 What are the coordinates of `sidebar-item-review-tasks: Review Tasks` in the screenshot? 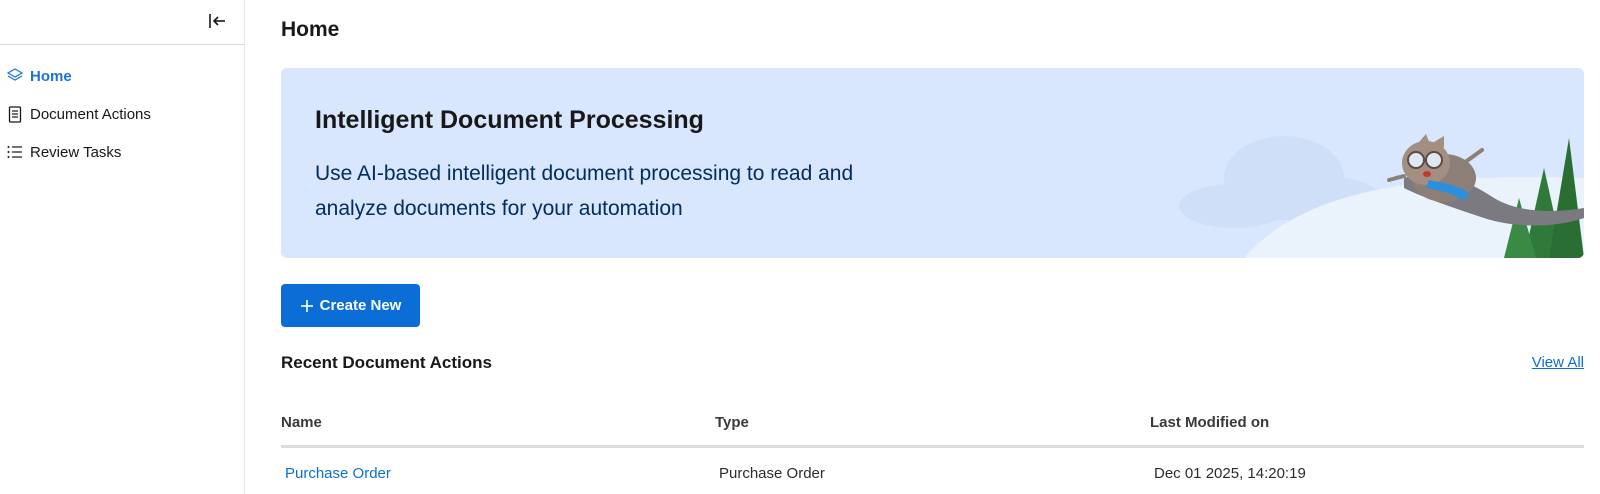 It's located at (122, 152).